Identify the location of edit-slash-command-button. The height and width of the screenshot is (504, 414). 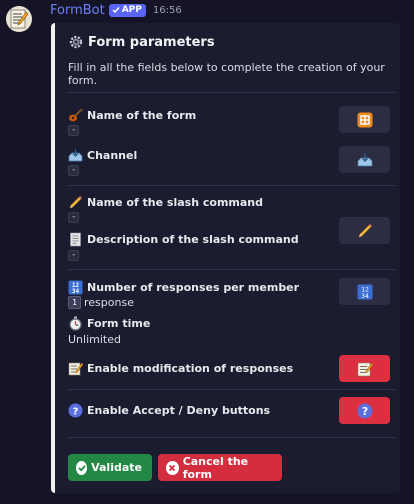
(364, 230).